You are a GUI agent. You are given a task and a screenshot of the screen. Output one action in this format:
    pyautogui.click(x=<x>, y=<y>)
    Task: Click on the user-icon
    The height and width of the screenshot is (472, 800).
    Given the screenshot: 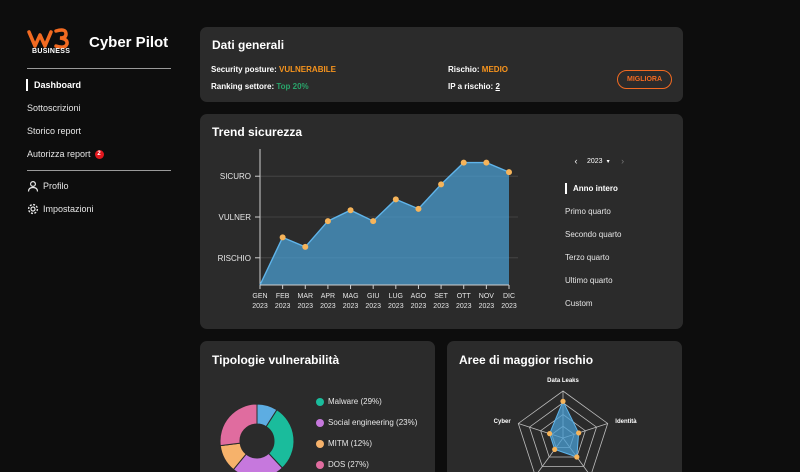 What is the action you would take?
    pyautogui.click(x=33, y=186)
    